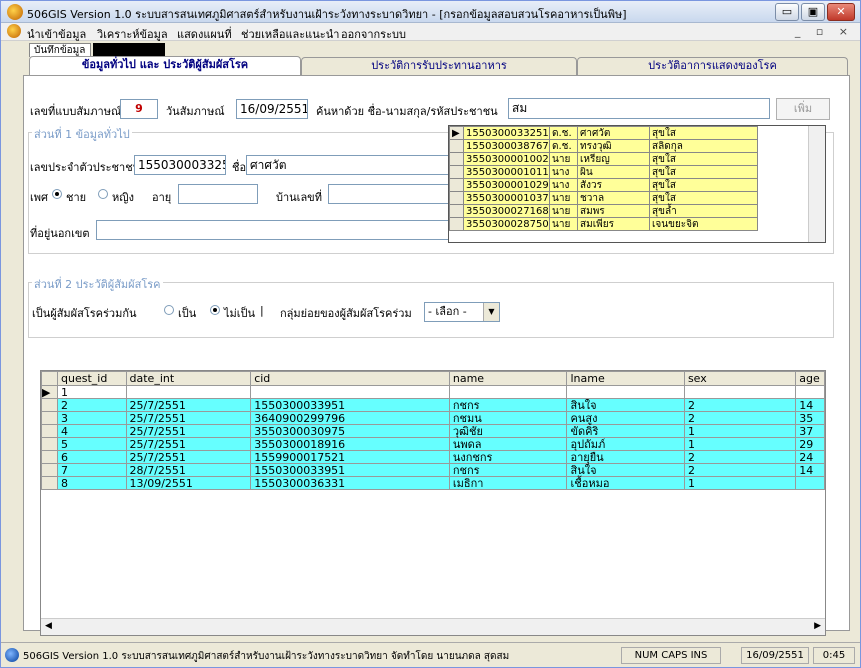 This screenshot has width=861, height=668. What do you see at coordinates (373, 34) in the screenshot?
I see `menu-exit: ออกจากระบบ` at bounding box center [373, 34].